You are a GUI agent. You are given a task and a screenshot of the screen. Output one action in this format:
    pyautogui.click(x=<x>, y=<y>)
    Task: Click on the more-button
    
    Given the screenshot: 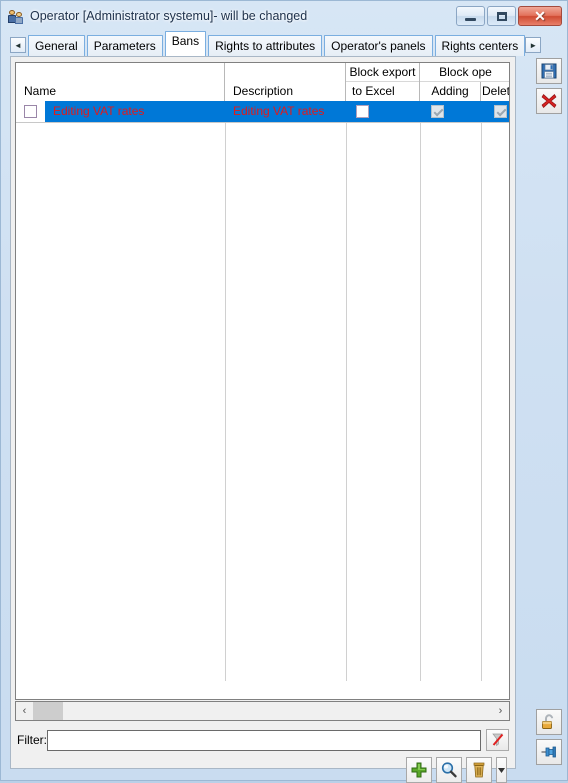 What is the action you would take?
    pyautogui.click(x=501, y=770)
    